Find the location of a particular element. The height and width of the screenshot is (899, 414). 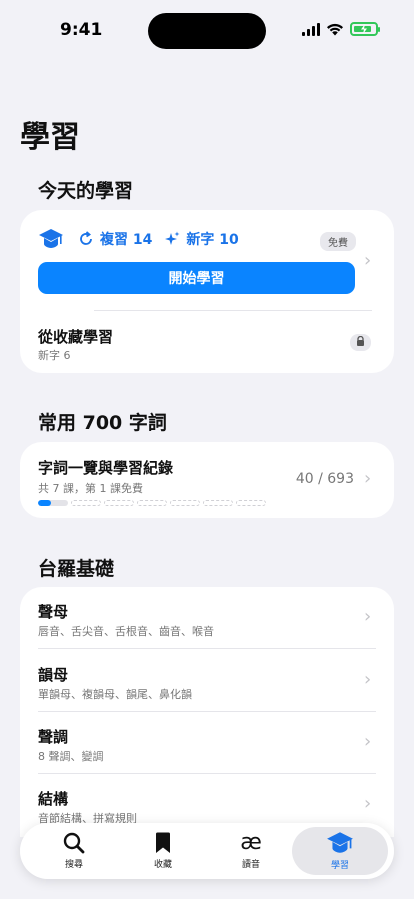

battery-icon is located at coordinates (365, 29).